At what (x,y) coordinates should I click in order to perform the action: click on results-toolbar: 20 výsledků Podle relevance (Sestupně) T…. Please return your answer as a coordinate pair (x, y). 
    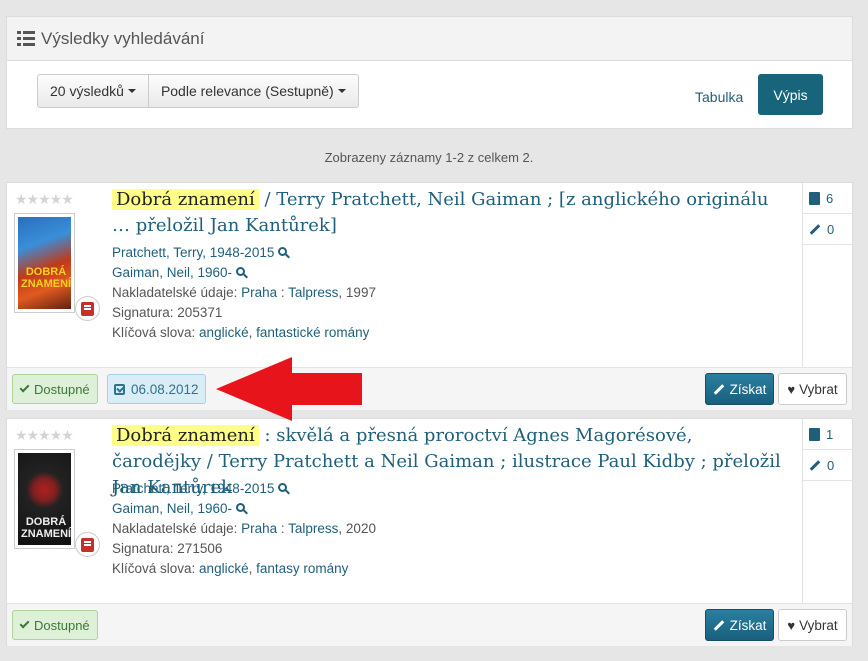
    Looking at the image, I should click on (429, 94).